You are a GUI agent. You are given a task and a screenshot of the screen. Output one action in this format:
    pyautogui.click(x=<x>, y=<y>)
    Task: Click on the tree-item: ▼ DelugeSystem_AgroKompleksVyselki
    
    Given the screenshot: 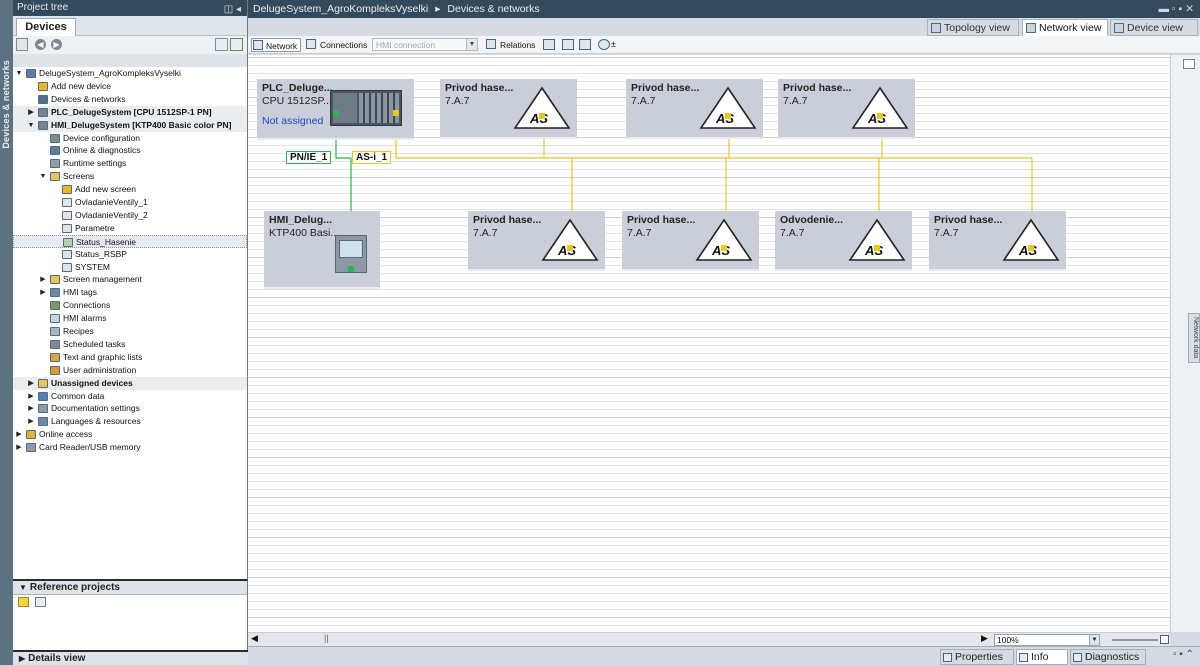 What is the action you would take?
    pyautogui.click(x=130, y=73)
    